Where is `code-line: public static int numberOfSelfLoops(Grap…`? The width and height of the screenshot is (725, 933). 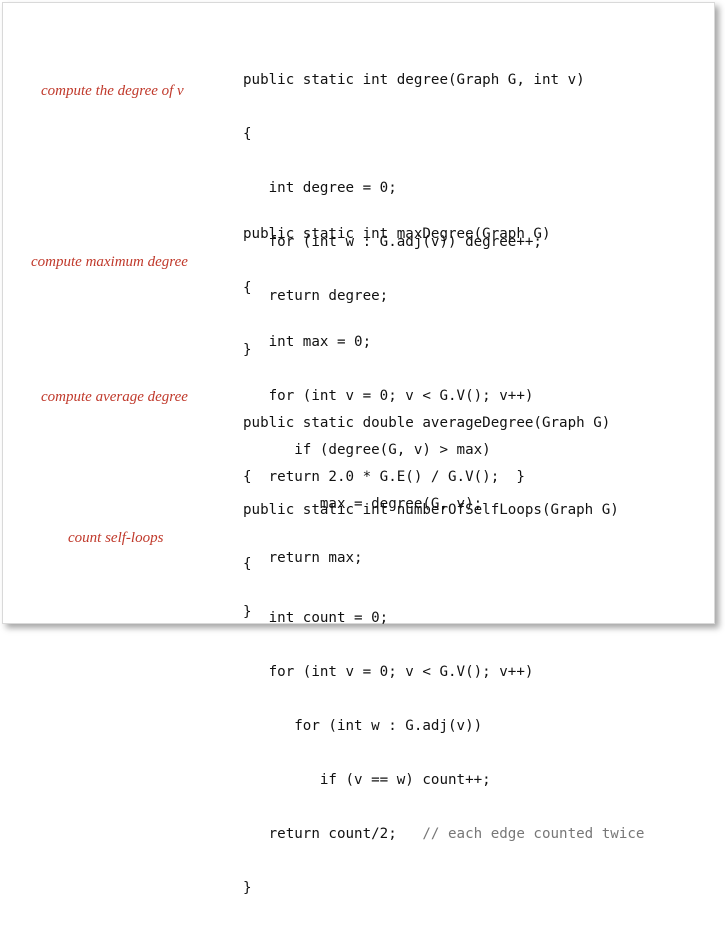
code-line: public static int numberOfSelfLoops(Grap… is located at coordinates (431, 510).